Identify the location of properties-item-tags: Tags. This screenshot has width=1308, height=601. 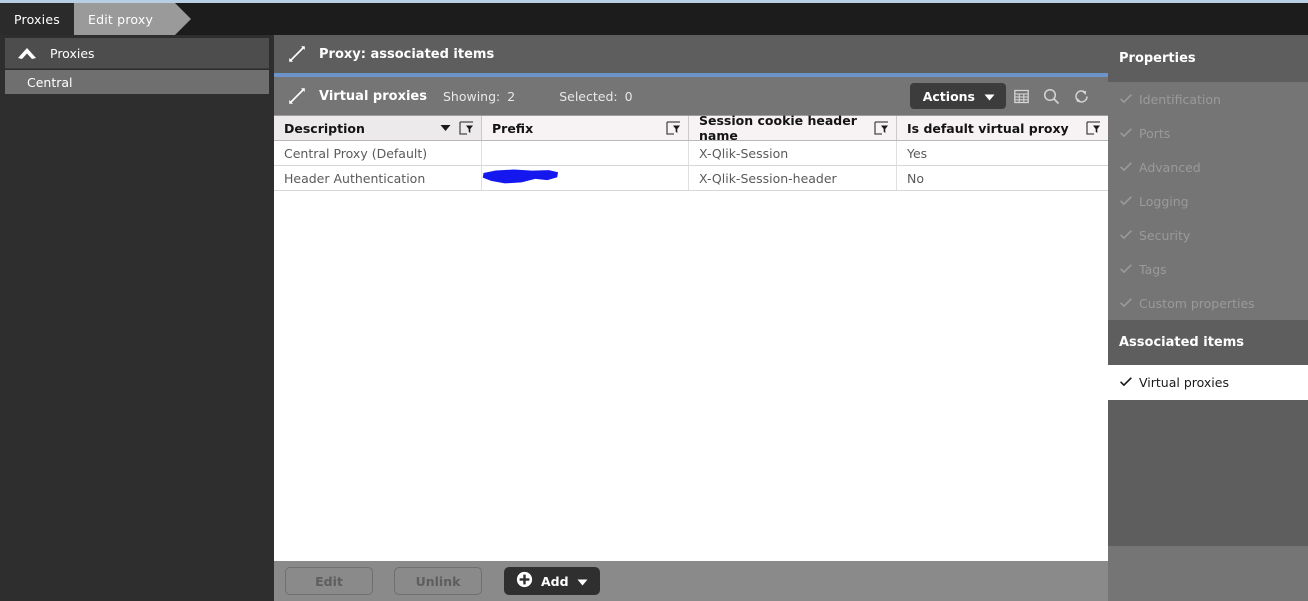
(1208, 269).